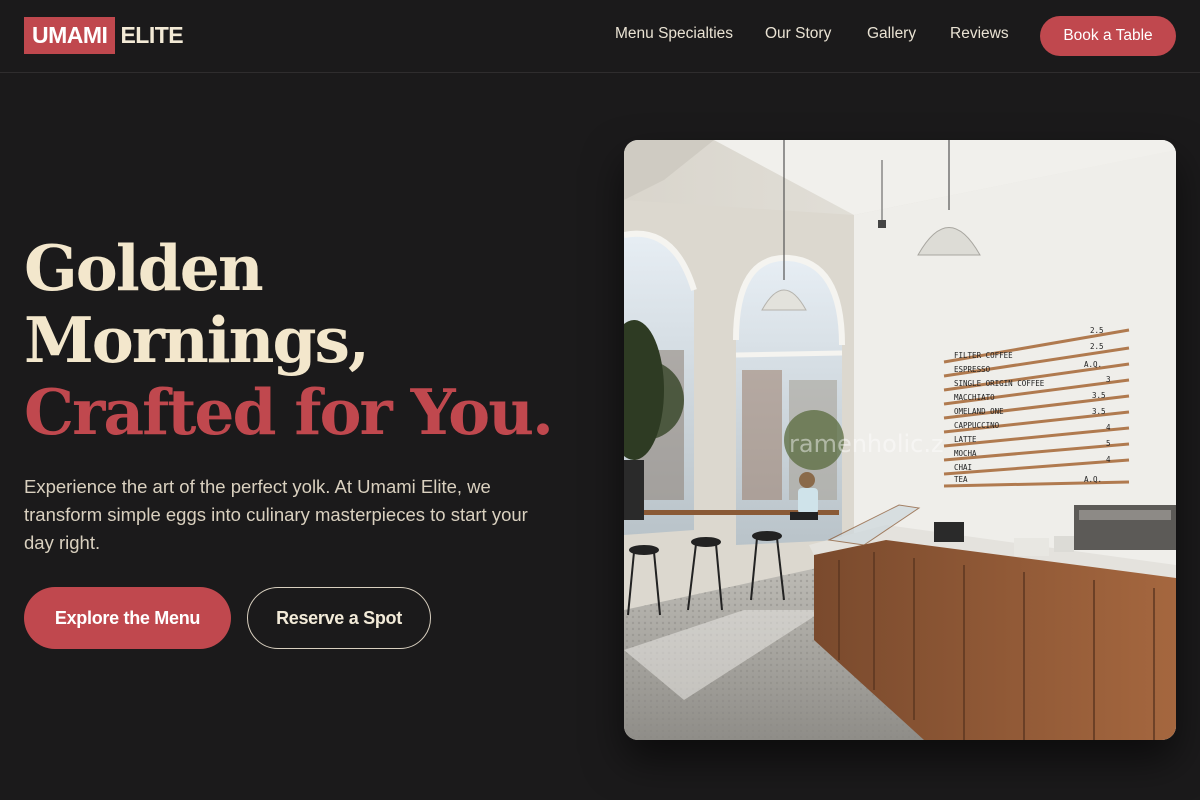 Image resolution: width=1200 pixels, height=800 pixels. What do you see at coordinates (1108, 443) in the screenshot?
I see `menu-price: 5` at bounding box center [1108, 443].